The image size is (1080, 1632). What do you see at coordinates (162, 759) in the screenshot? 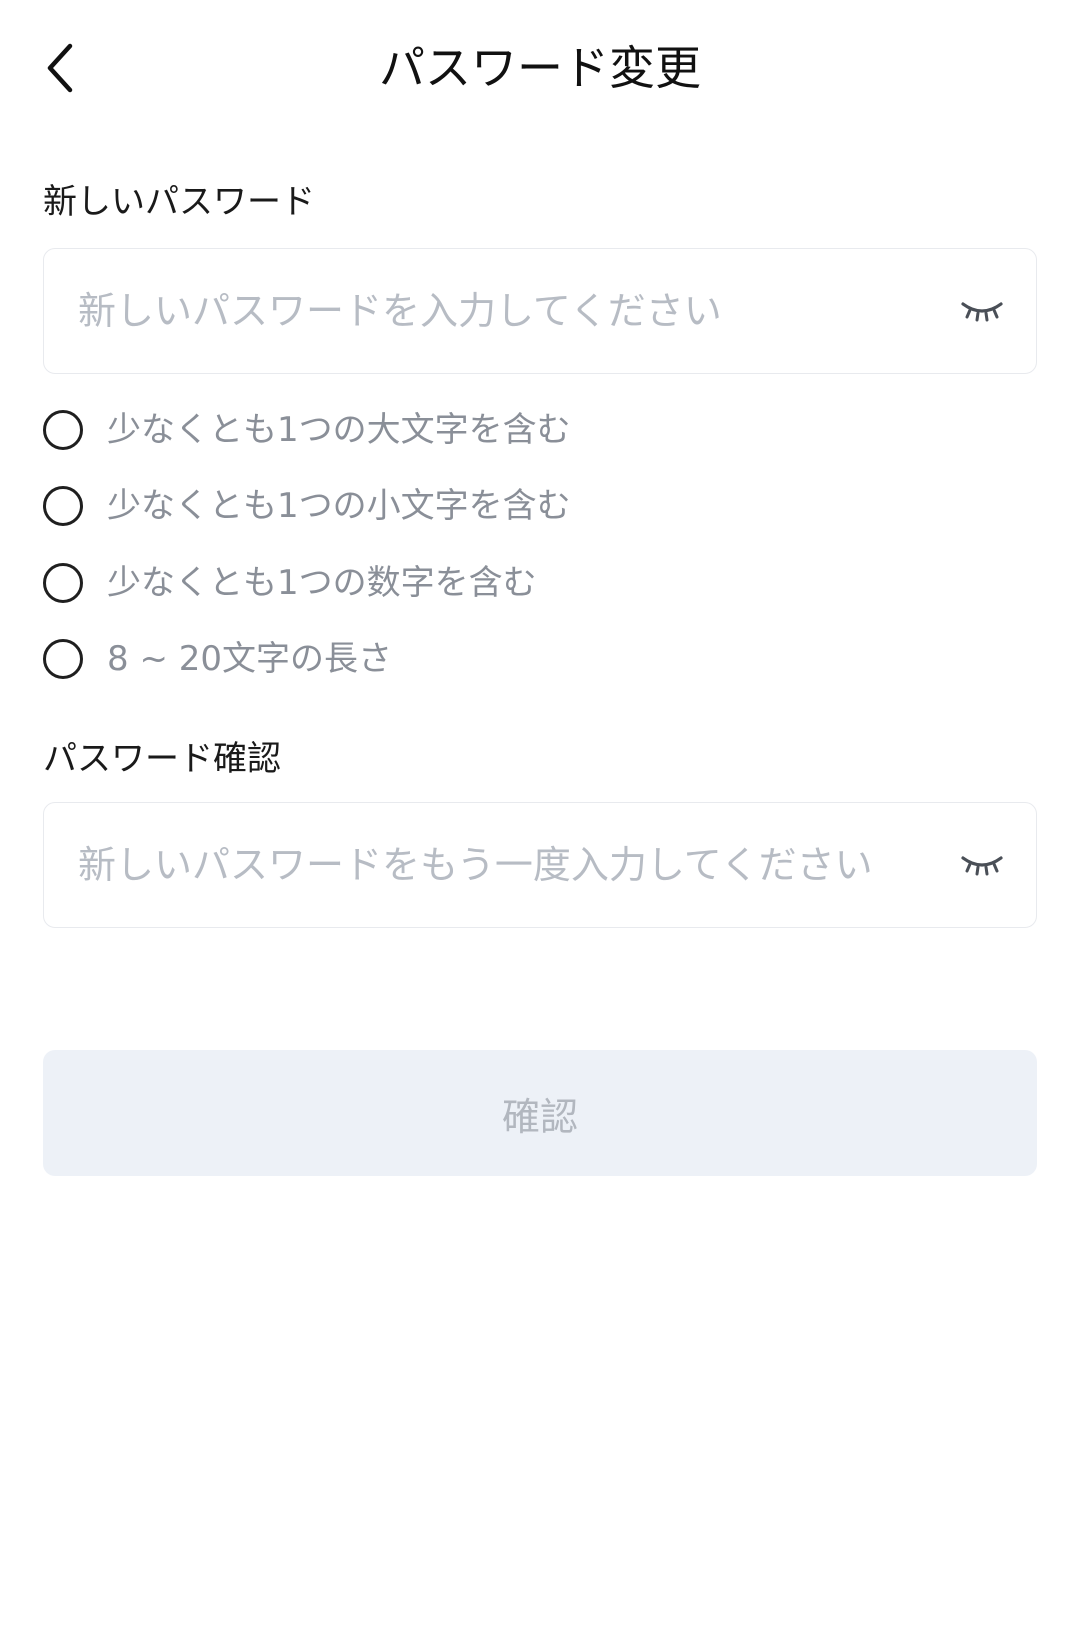
I see `confirm-password-label: パスワード確認` at bounding box center [162, 759].